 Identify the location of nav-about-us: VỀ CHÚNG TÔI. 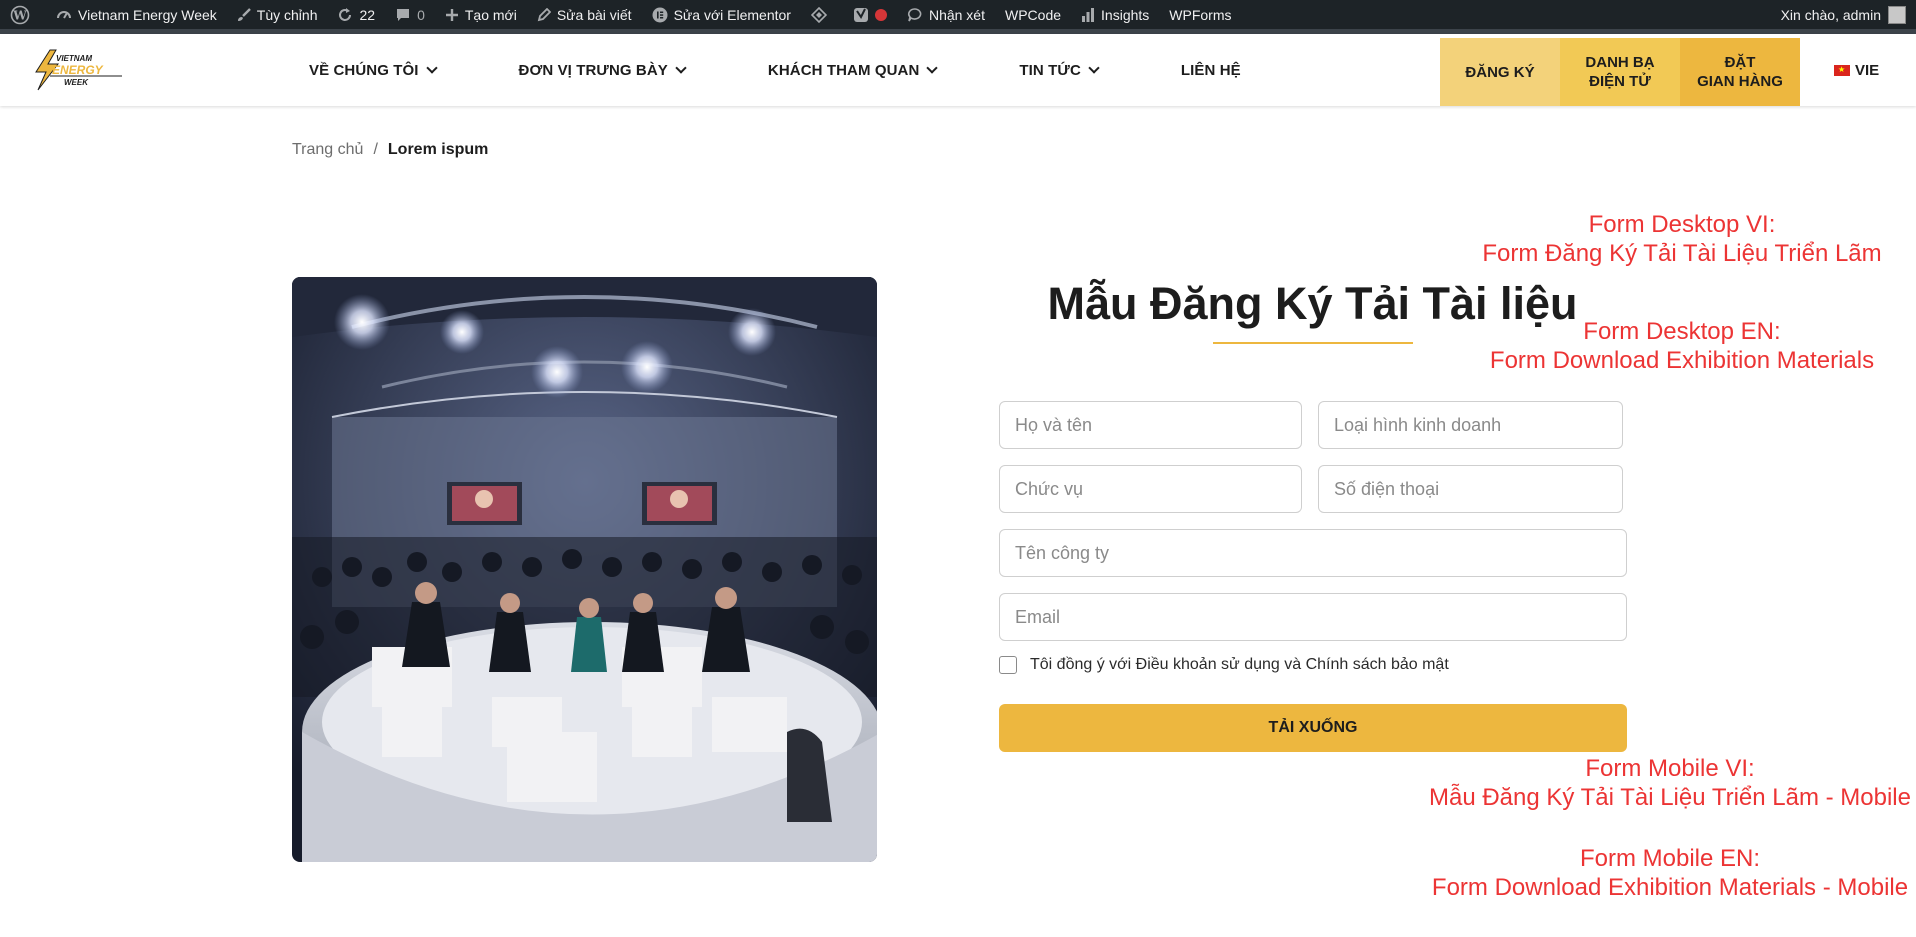
(373, 70).